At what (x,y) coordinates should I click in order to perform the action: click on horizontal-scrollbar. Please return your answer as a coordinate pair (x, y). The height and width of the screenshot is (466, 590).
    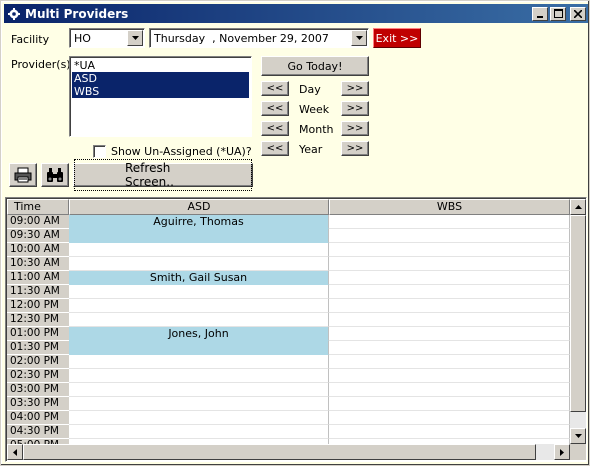
    Looking at the image, I should click on (288, 452).